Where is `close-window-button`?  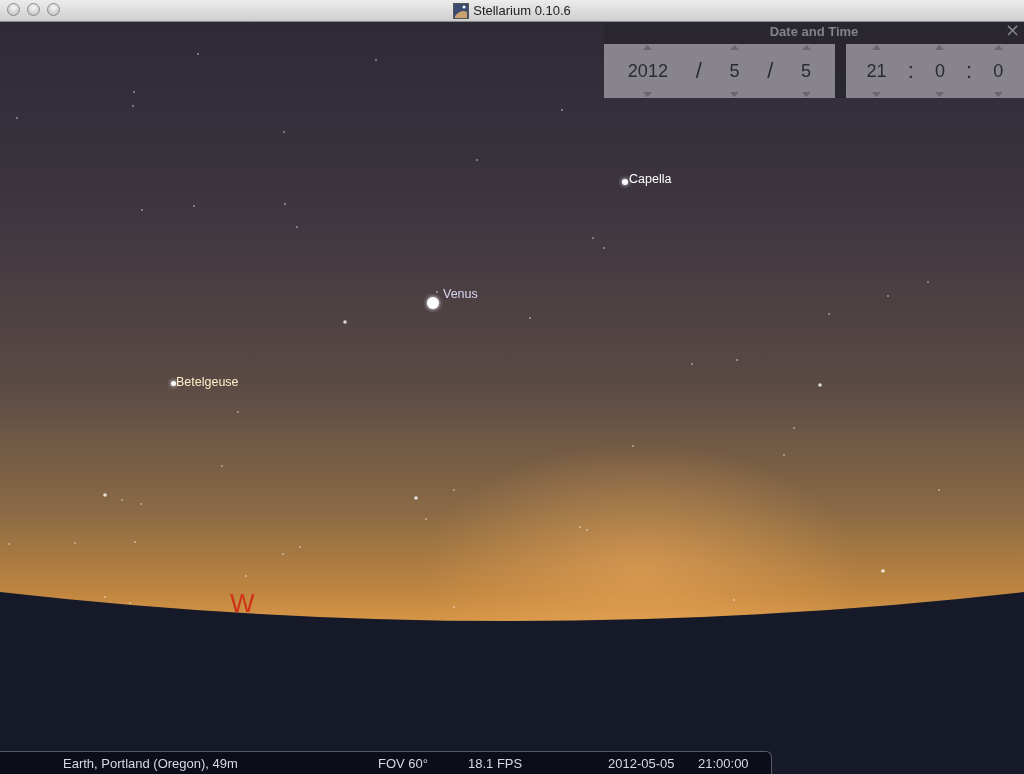
close-window-button is located at coordinates (13, 9).